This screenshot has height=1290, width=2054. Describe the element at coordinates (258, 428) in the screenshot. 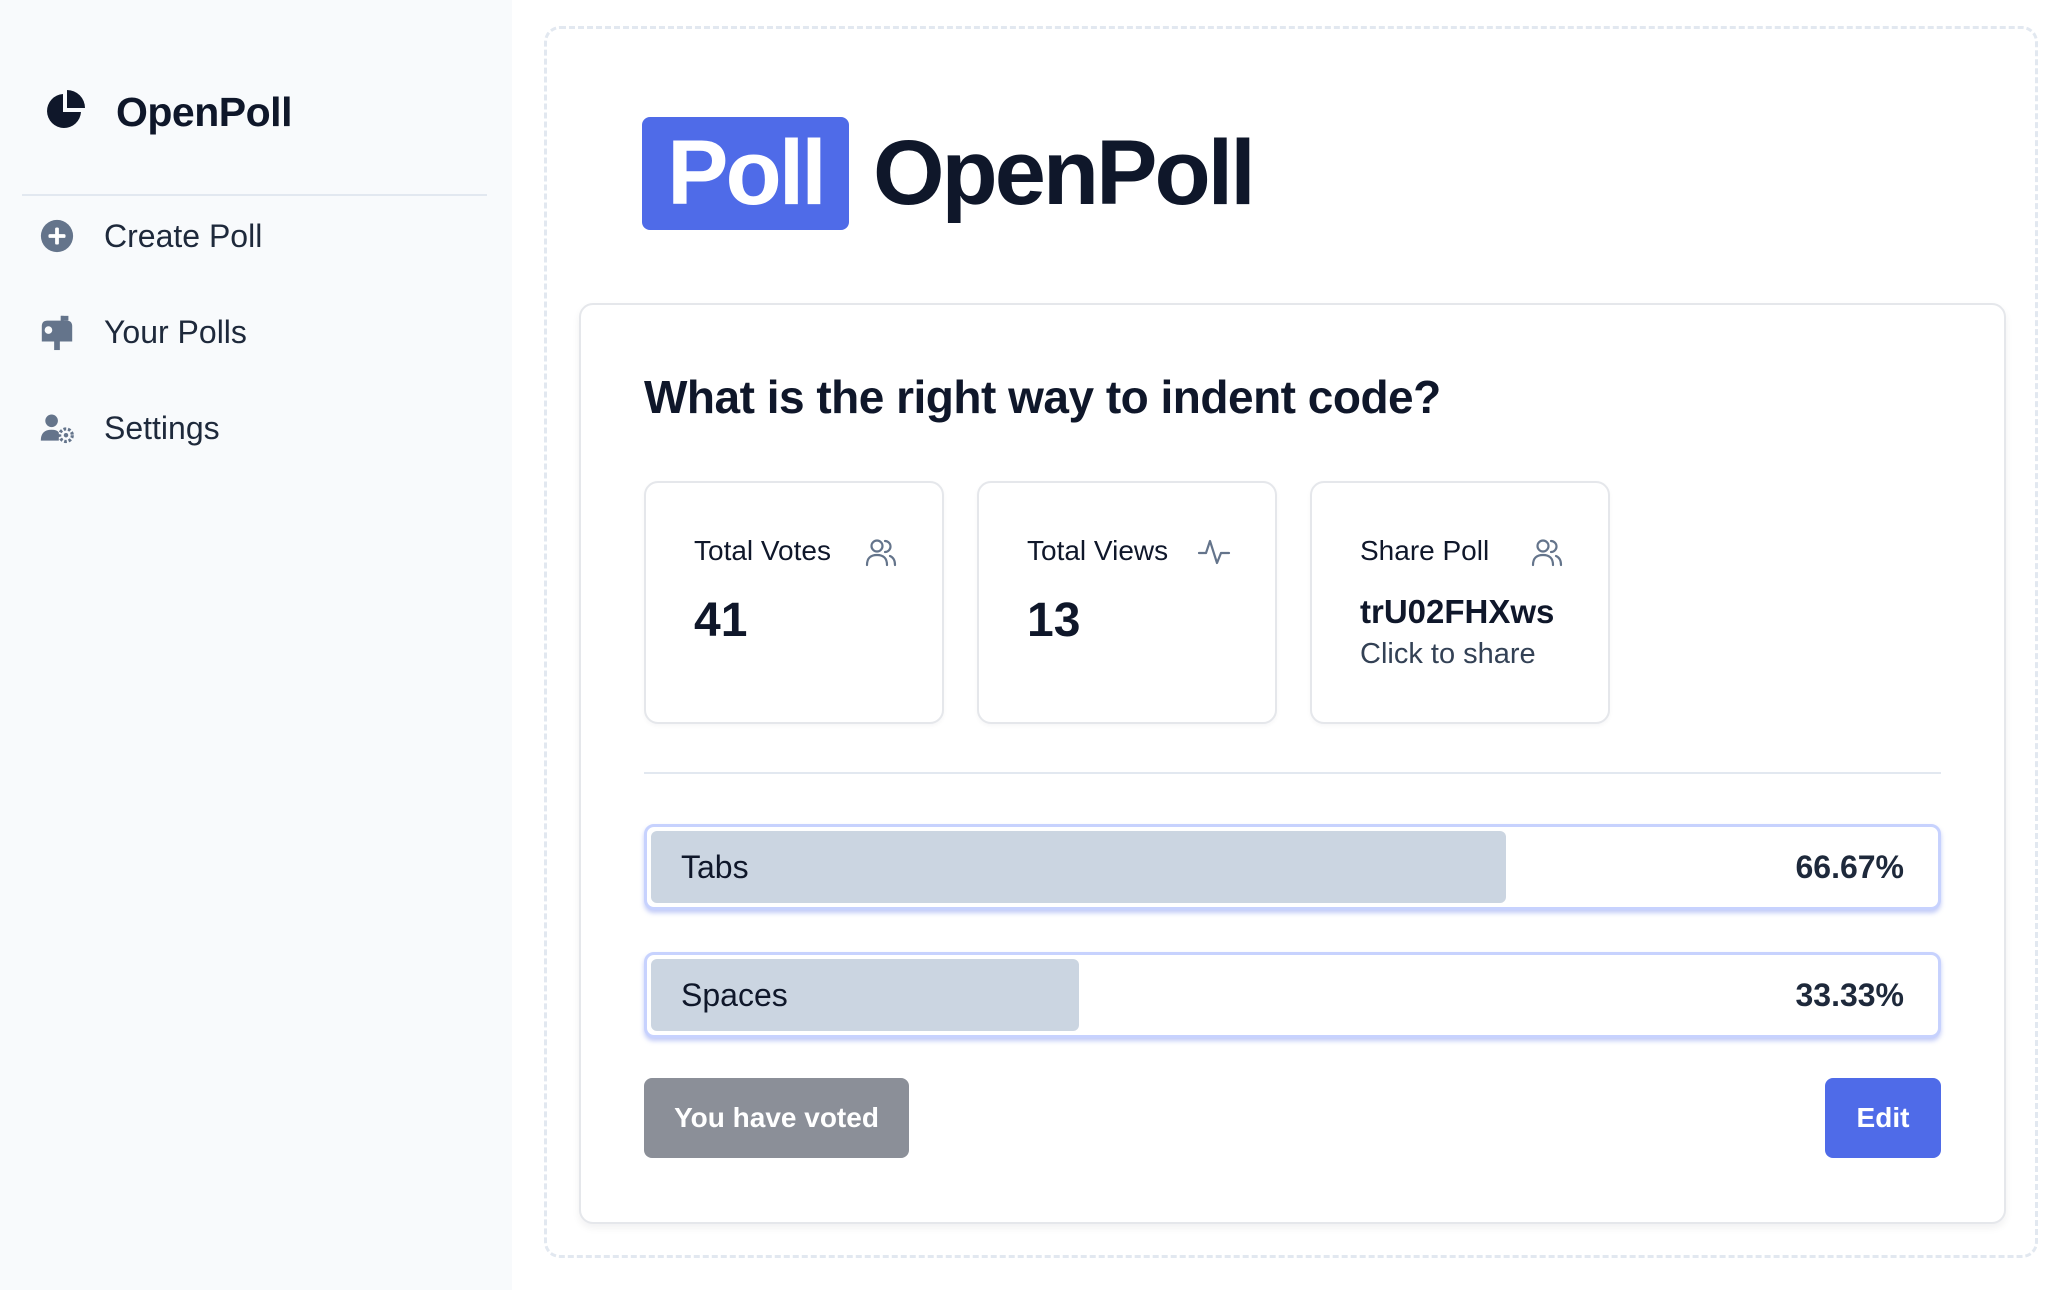

I see `sidebar-item-settings: Settings` at that location.